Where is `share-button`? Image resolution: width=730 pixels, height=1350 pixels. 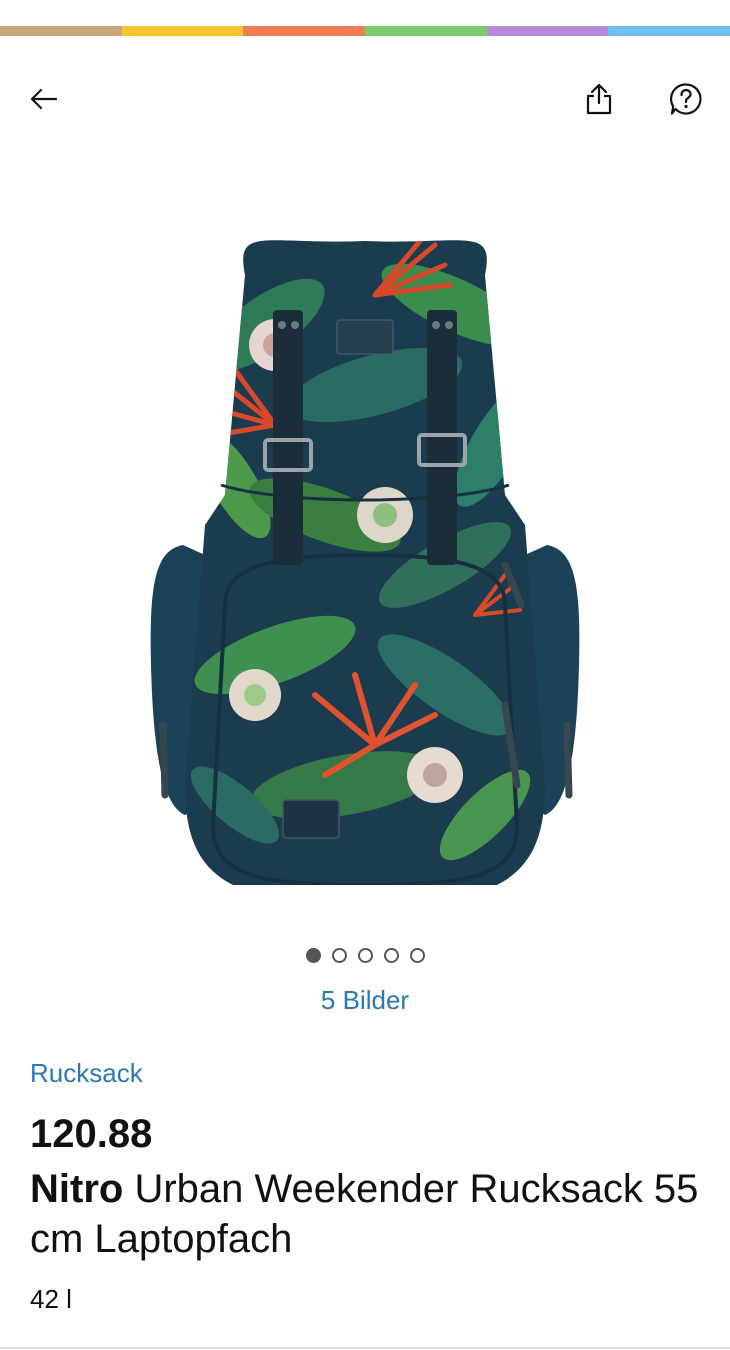 share-button is located at coordinates (599, 99).